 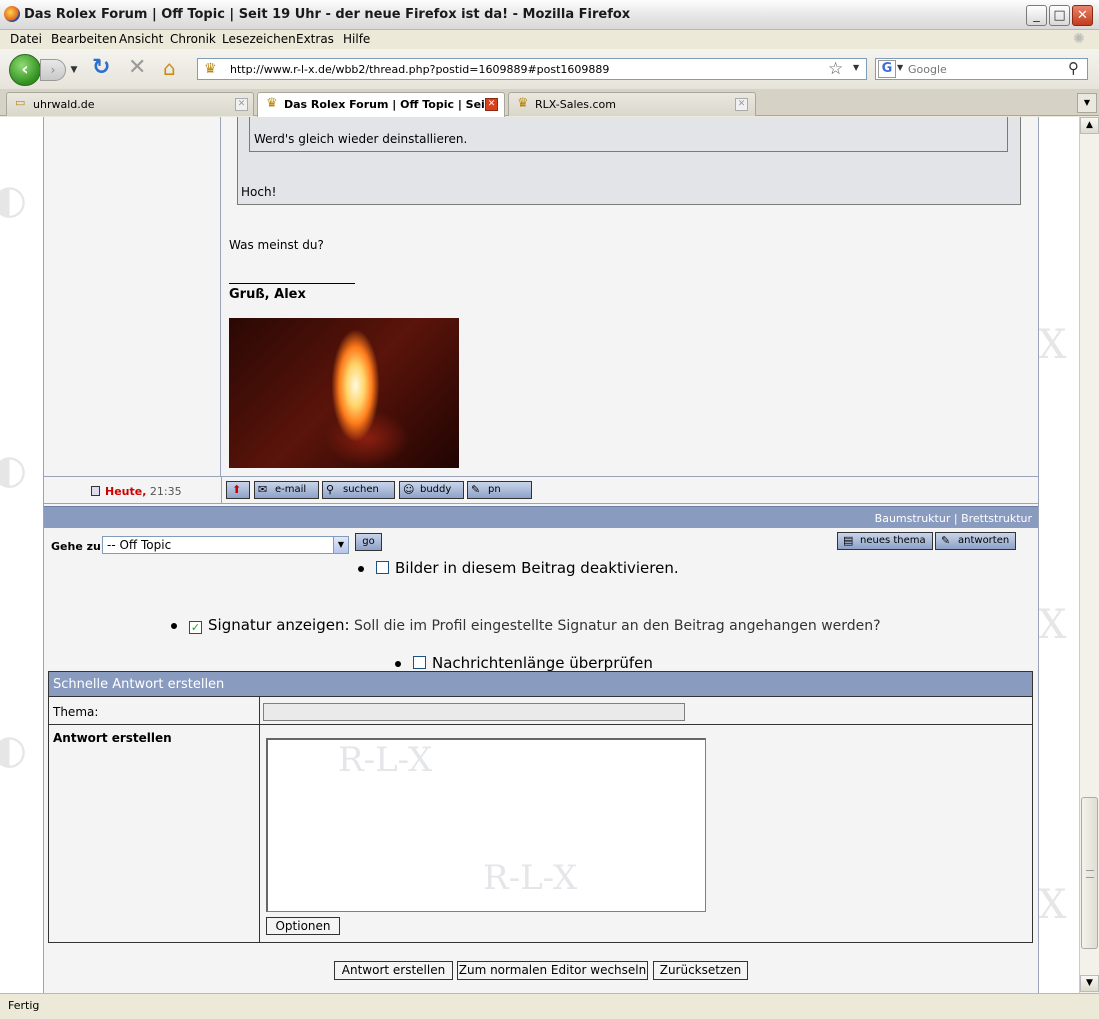 I want to click on post-date-today: Heute,, so click(x=126, y=491).